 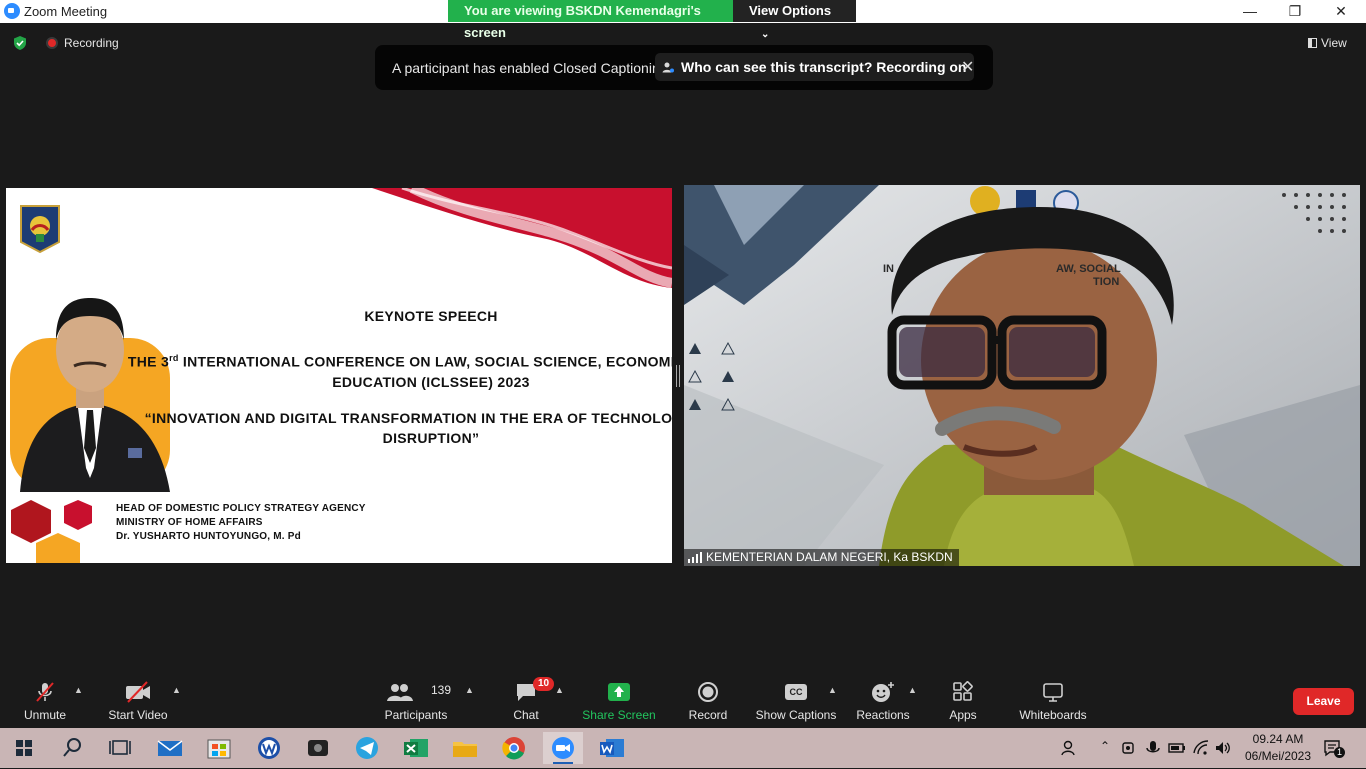 I want to click on file-explorer-icon, so click(x=465, y=748).